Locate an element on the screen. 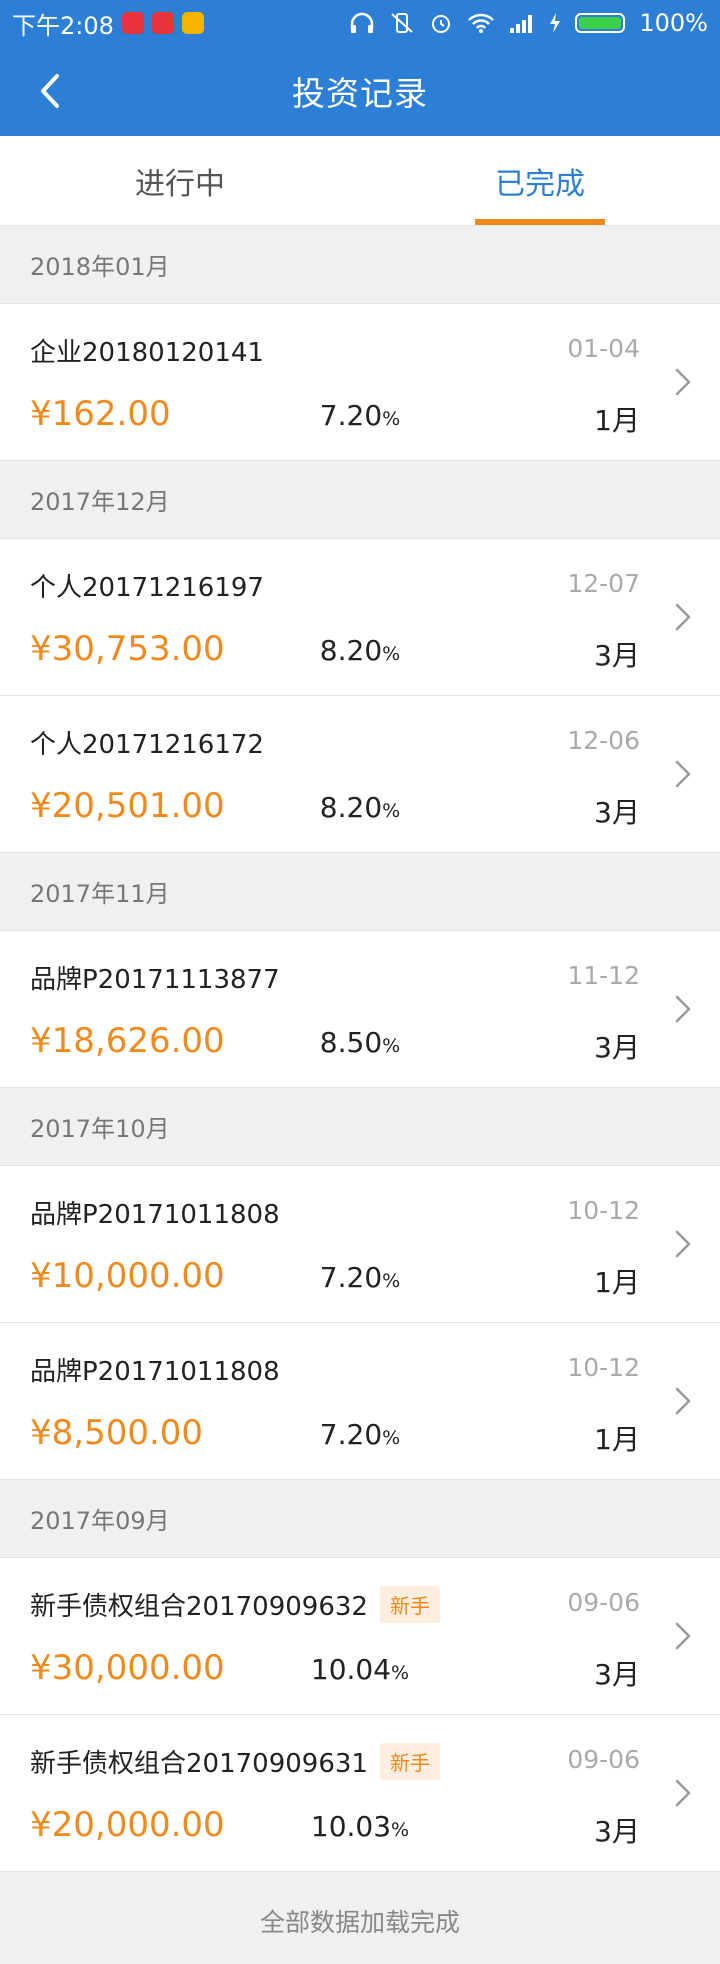  month-header: 2017年09月 is located at coordinates (360, 1519).